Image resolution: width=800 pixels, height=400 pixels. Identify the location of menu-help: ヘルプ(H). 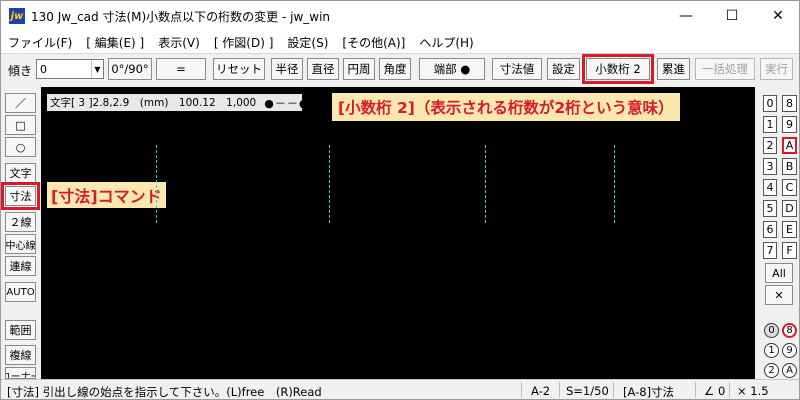
(446, 42).